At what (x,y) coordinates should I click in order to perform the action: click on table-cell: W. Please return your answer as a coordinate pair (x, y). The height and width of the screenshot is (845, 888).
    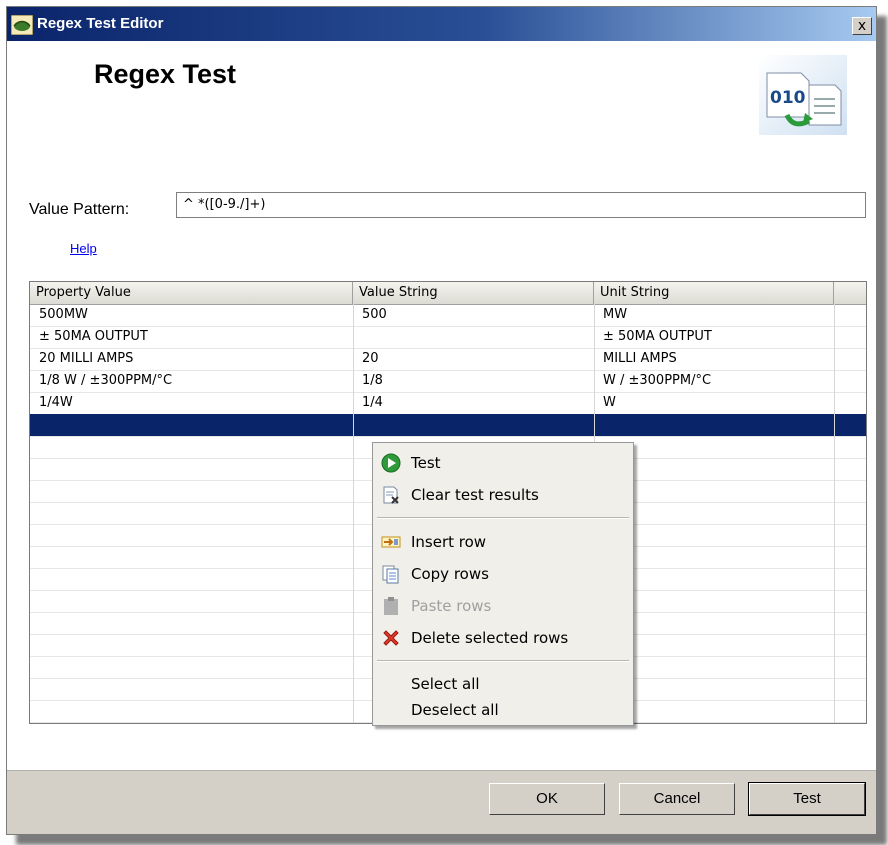
    Looking at the image, I should click on (714, 403).